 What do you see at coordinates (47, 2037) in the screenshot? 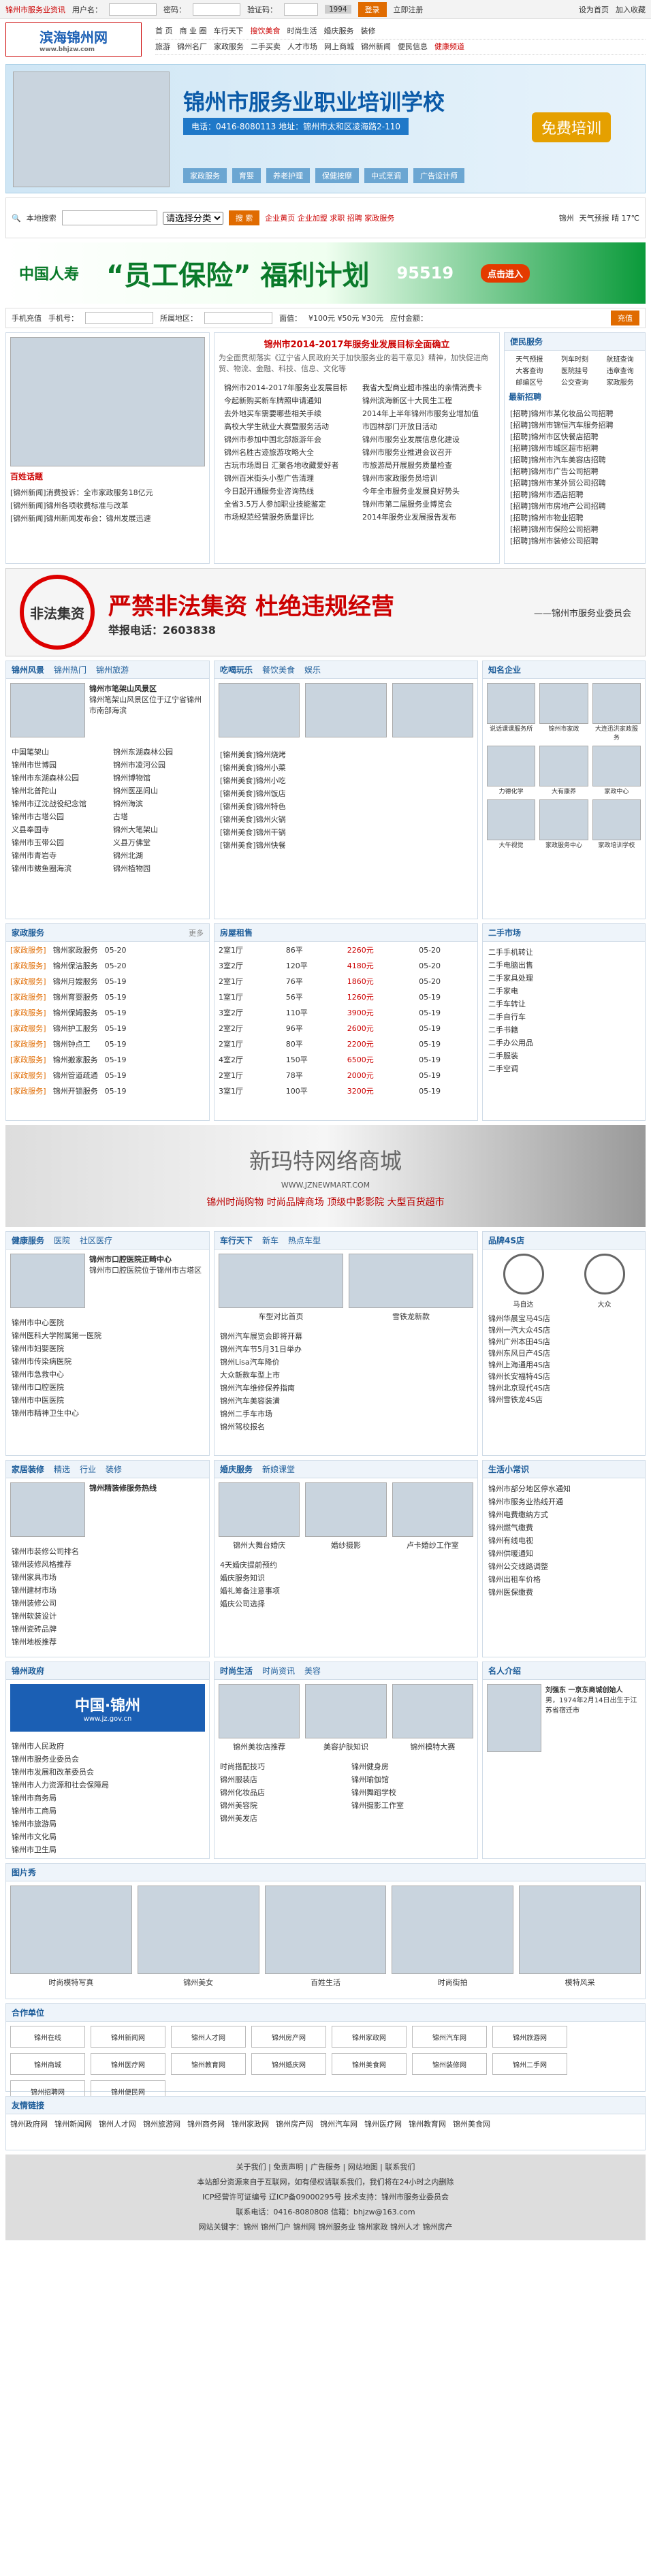
I see `partner-logo: 锦州在线` at bounding box center [47, 2037].